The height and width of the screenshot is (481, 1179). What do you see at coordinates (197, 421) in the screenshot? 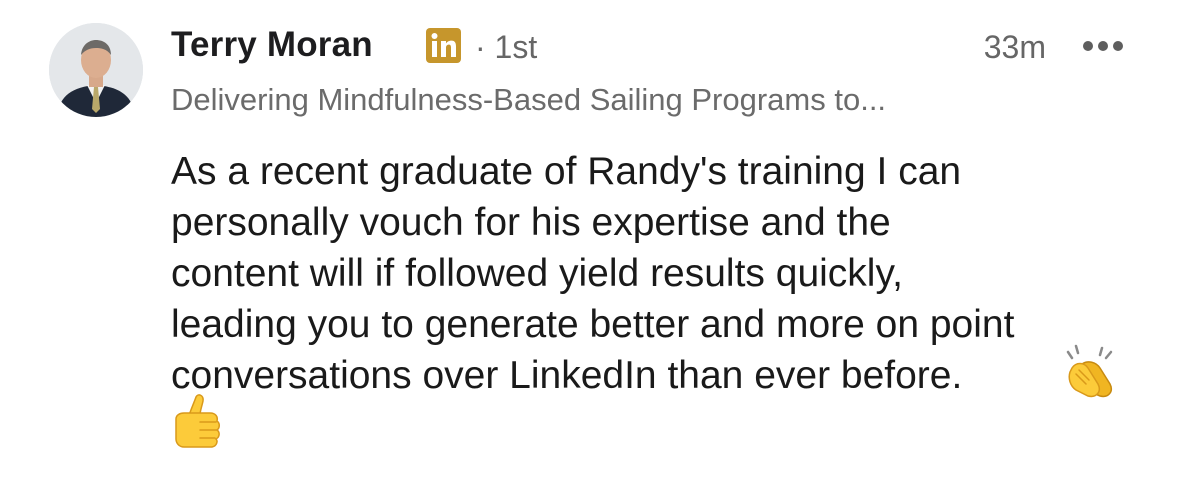
I see `thumbs-up-icon` at bounding box center [197, 421].